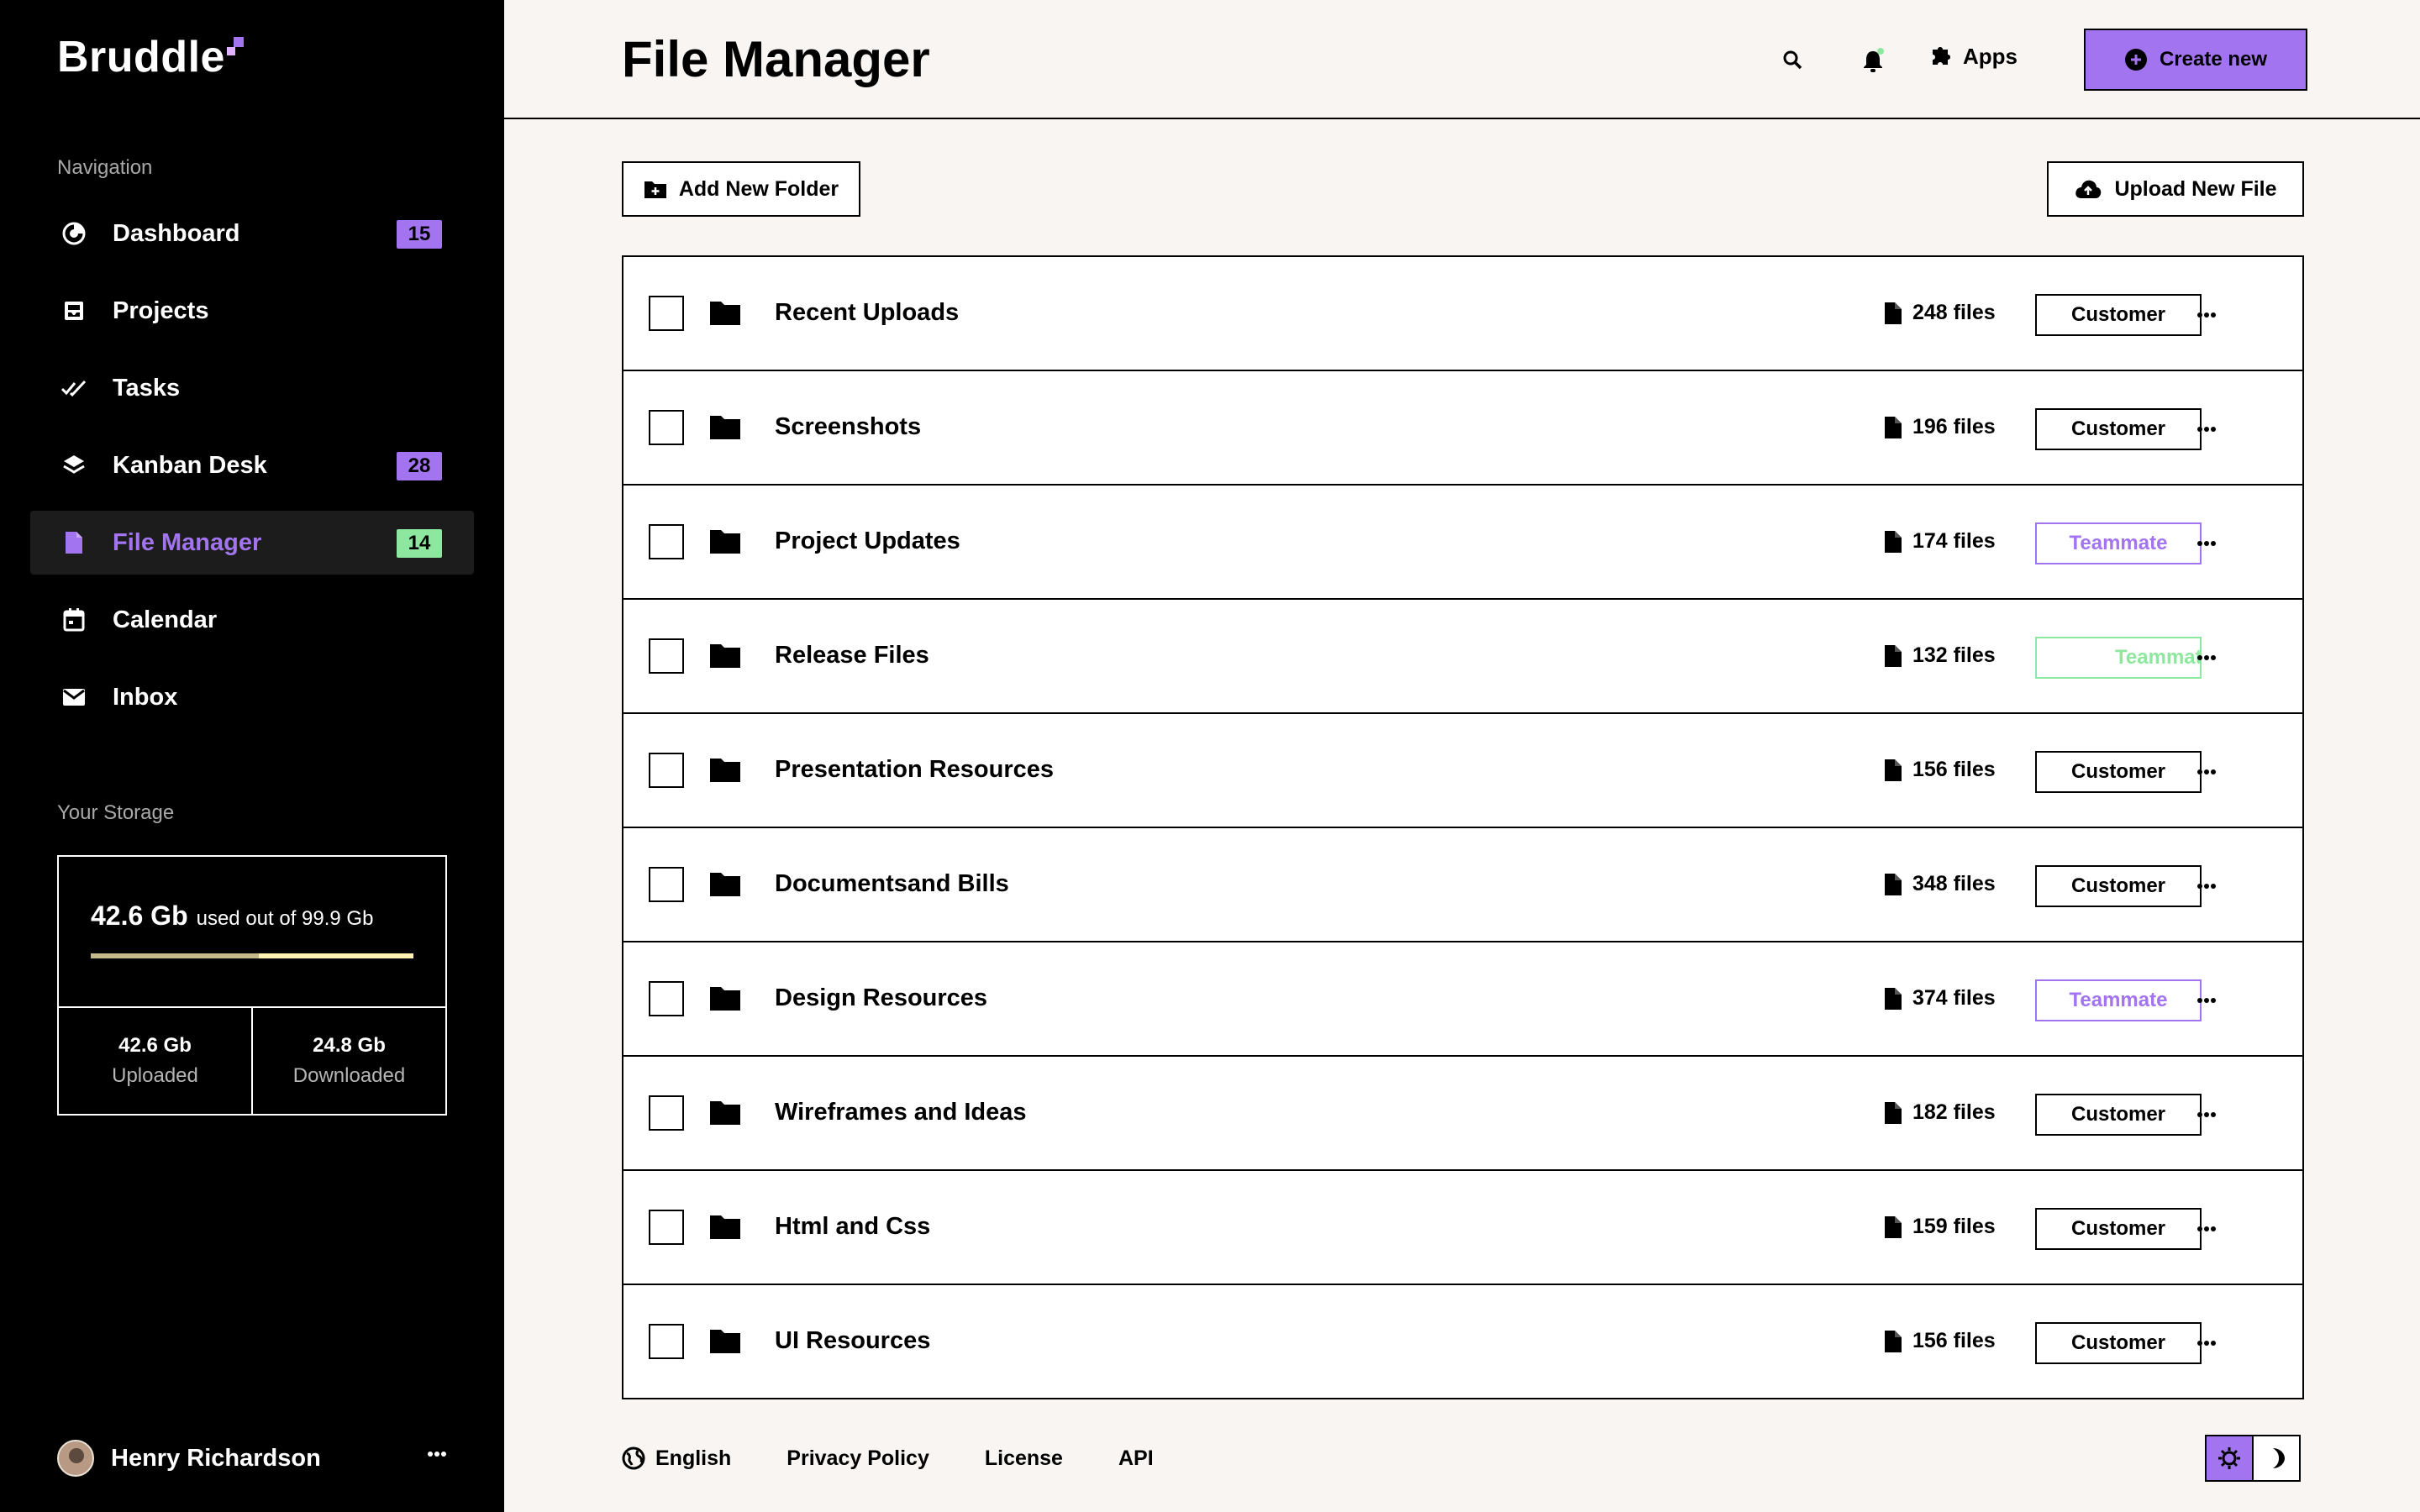 Image resolution: width=2420 pixels, height=1512 pixels. I want to click on user-profile: Henry Richardson, so click(252, 1458).